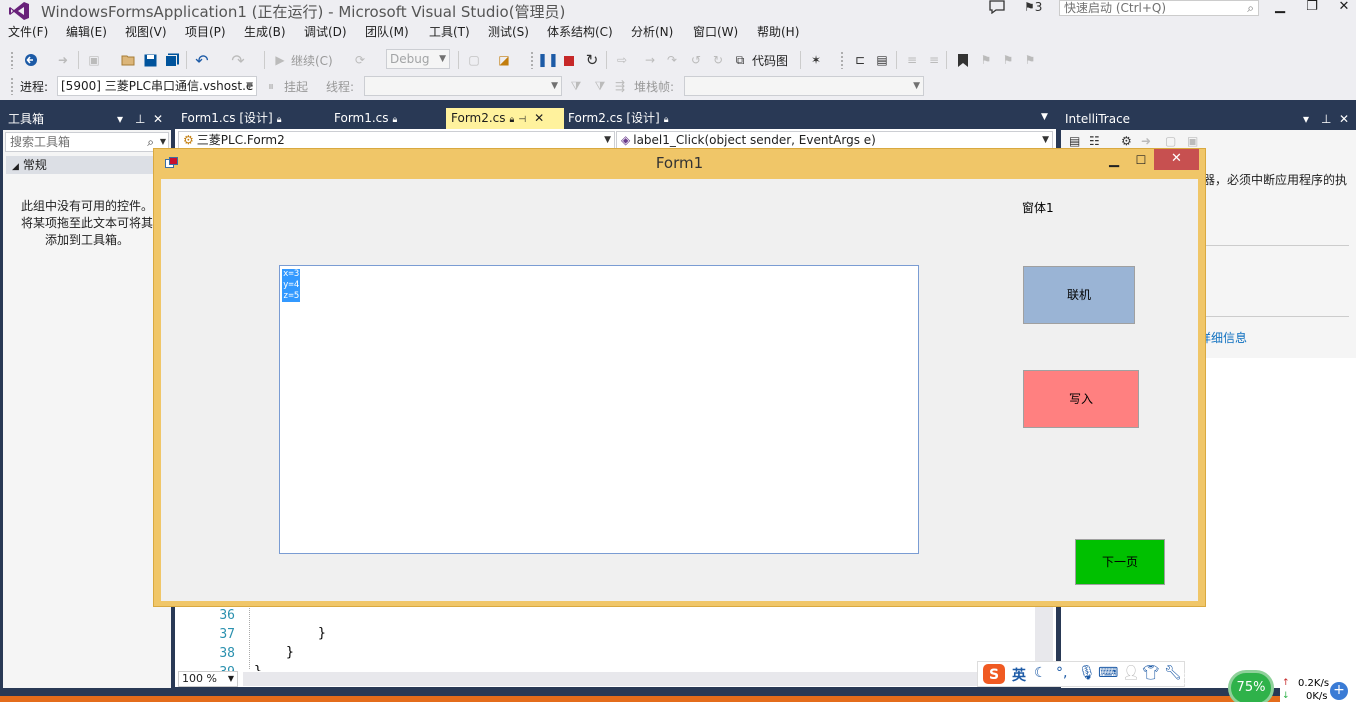  Describe the element at coordinates (474, 60) in the screenshot. I see `find-icon: ▢` at that location.